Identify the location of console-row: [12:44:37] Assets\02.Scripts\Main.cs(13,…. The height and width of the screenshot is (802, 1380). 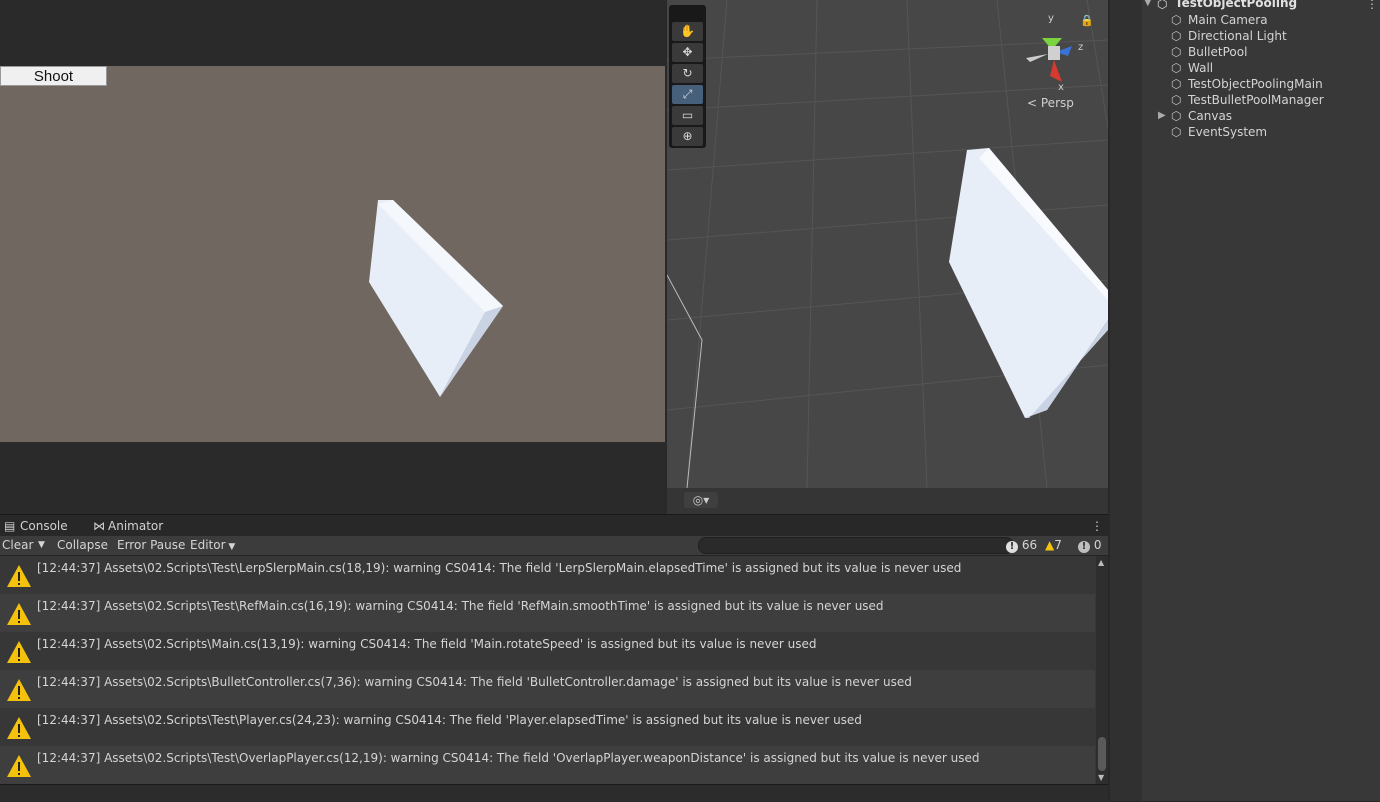
(547, 651).